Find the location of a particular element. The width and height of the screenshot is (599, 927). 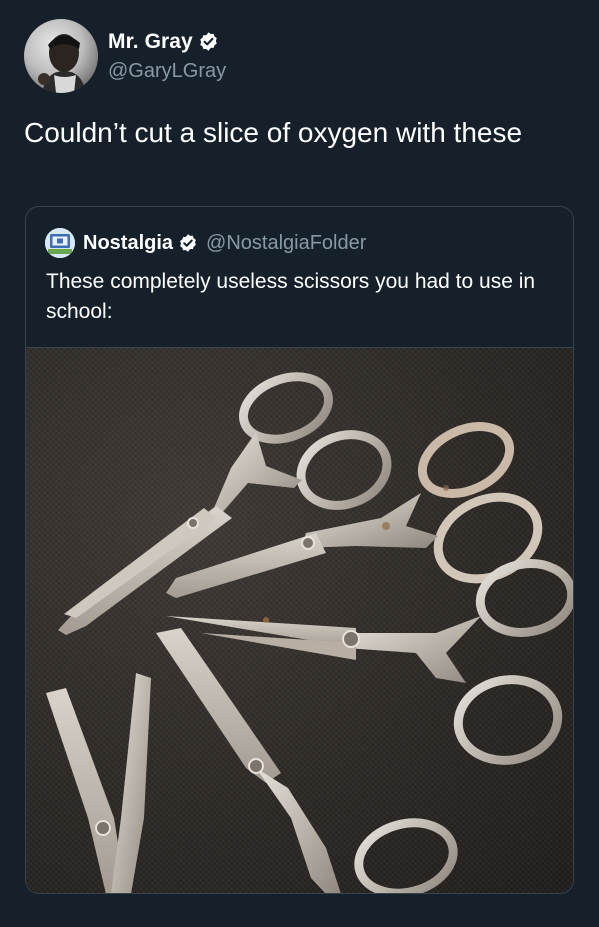

quoted-author-handle: @NostalgiaFolder is located at coordinates (286, 243).